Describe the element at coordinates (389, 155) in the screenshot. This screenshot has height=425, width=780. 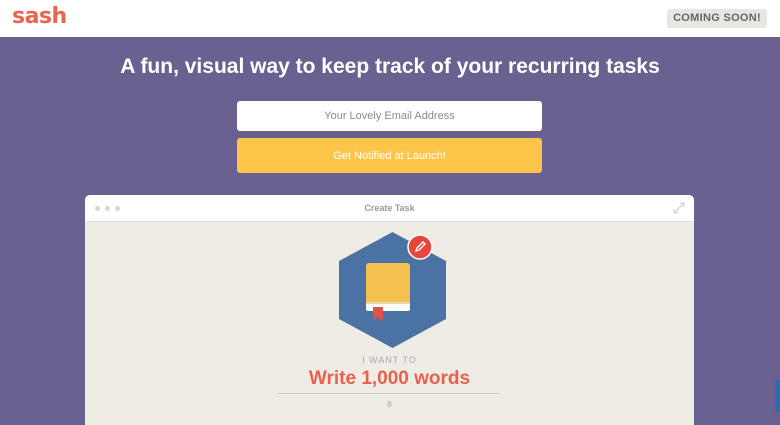
I see `notify-button: Get Notified at Launch!` at that location.